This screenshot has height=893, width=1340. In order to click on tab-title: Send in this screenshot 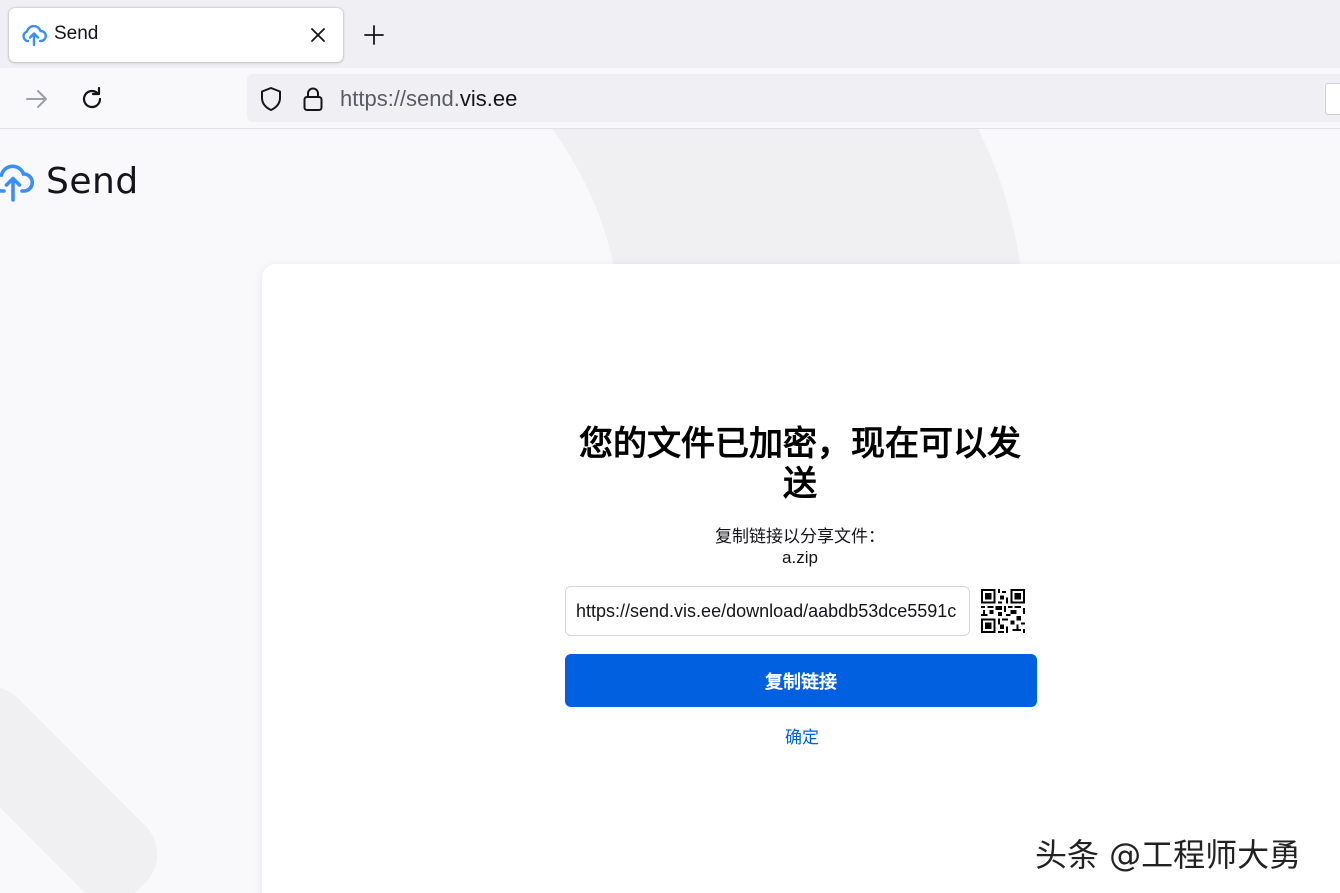, I will do `click(76, 33)`.